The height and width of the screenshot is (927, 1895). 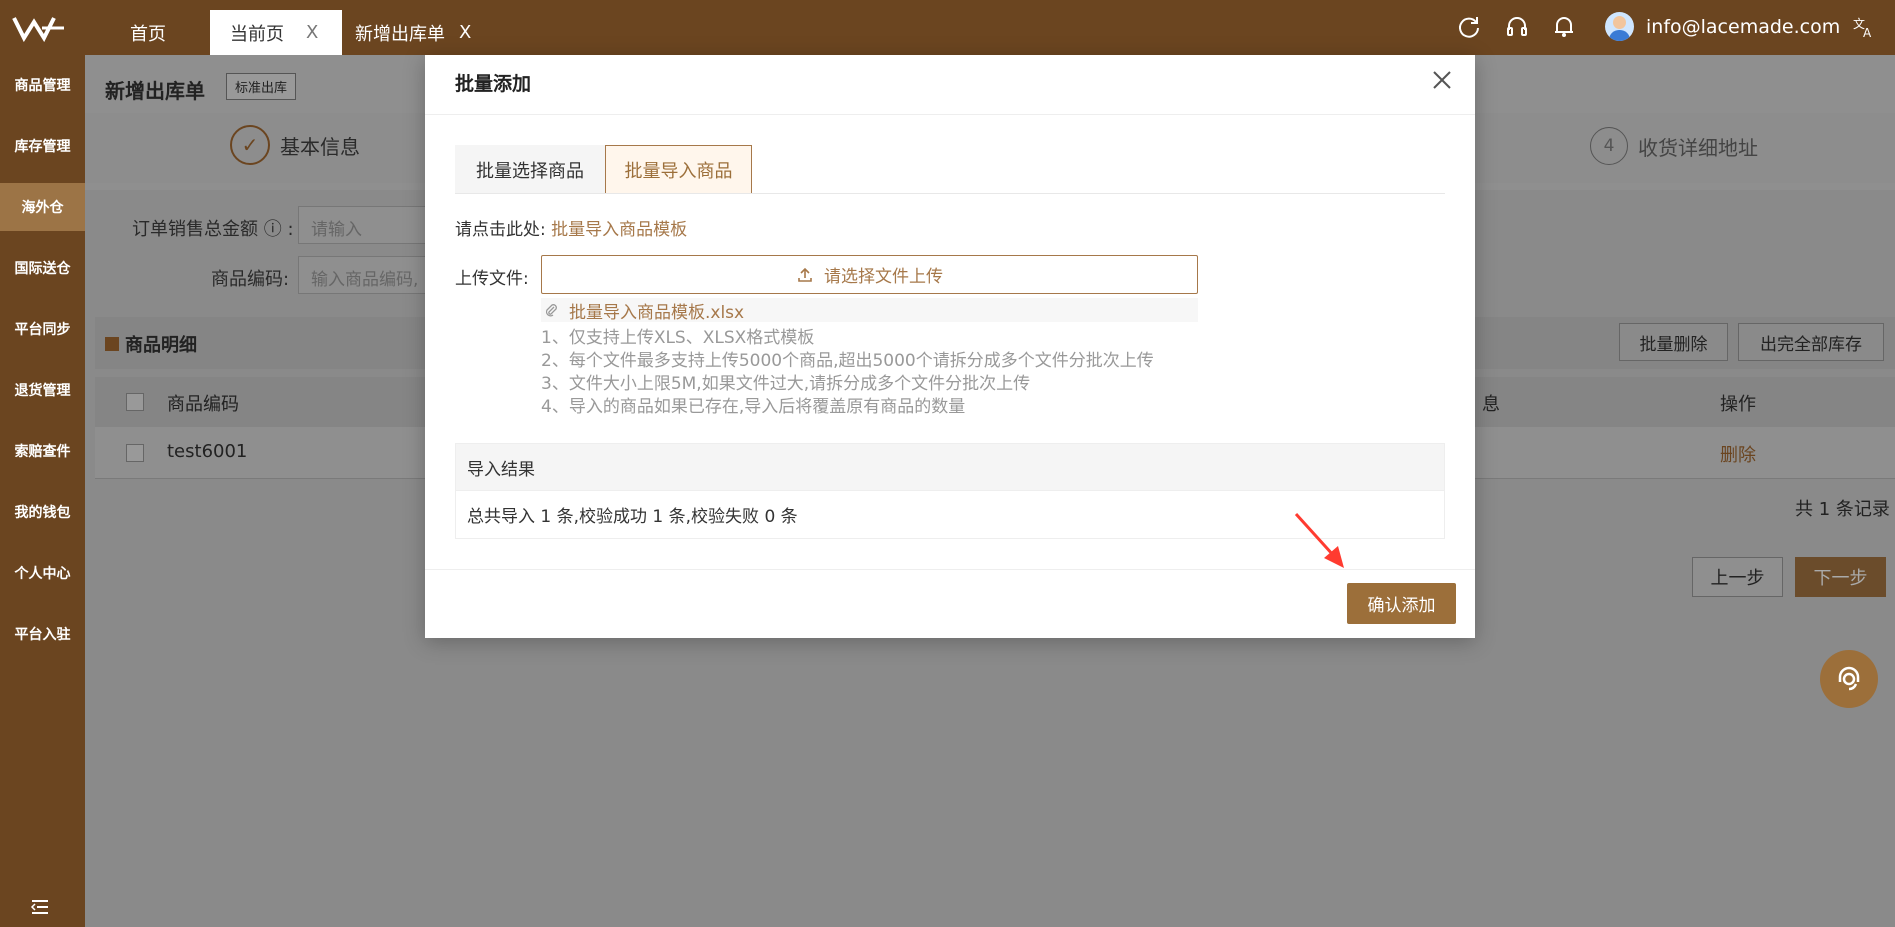 I want to click on paperclip-icon, so click(x=551, y=310).